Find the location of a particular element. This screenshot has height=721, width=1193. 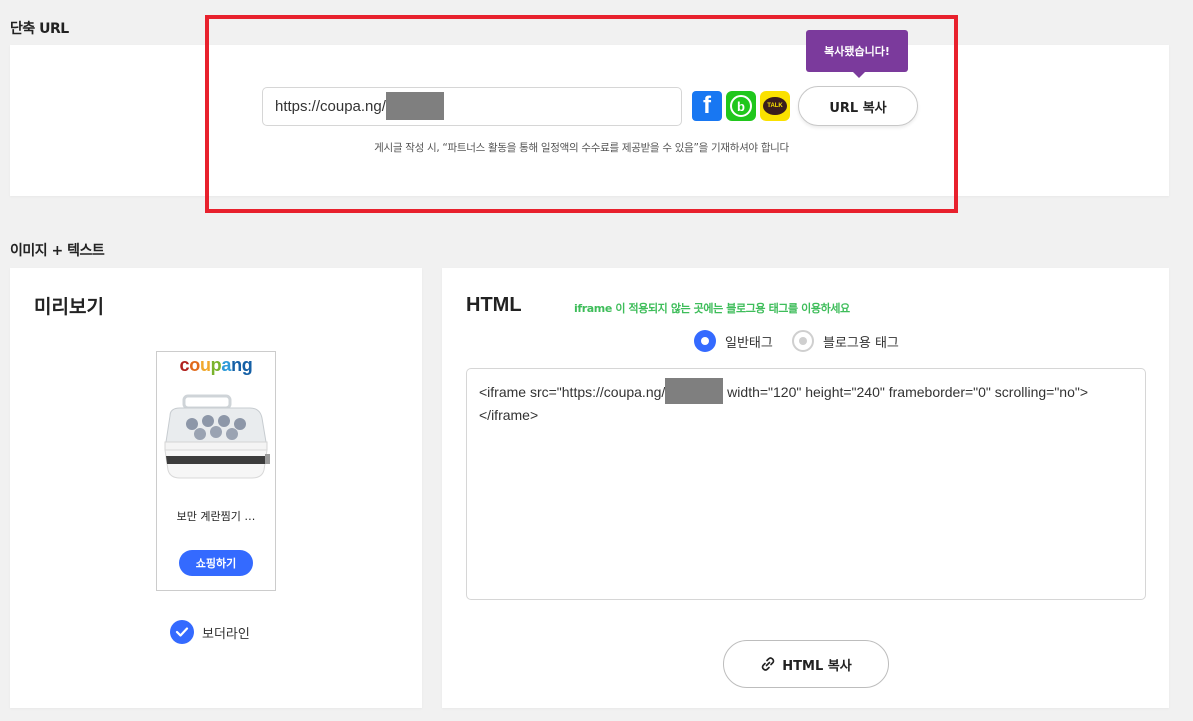

radio-normal-label: 일반태그 is located at coordinates (749, 343).